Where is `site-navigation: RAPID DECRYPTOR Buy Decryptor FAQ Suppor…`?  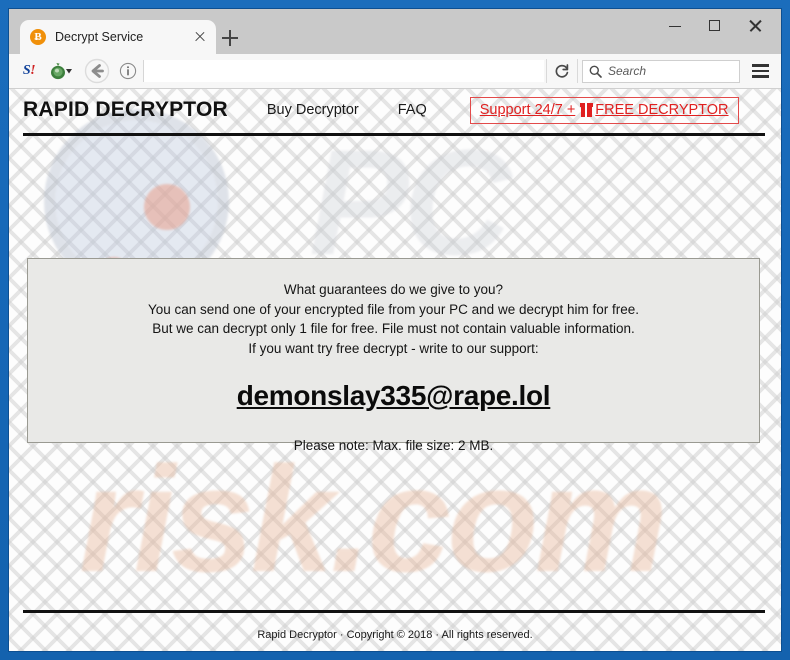 site-navigation: RAPID DECRYPTOR Buy Decryptor FAQ Suppor… is located at coordinates (395, 110).